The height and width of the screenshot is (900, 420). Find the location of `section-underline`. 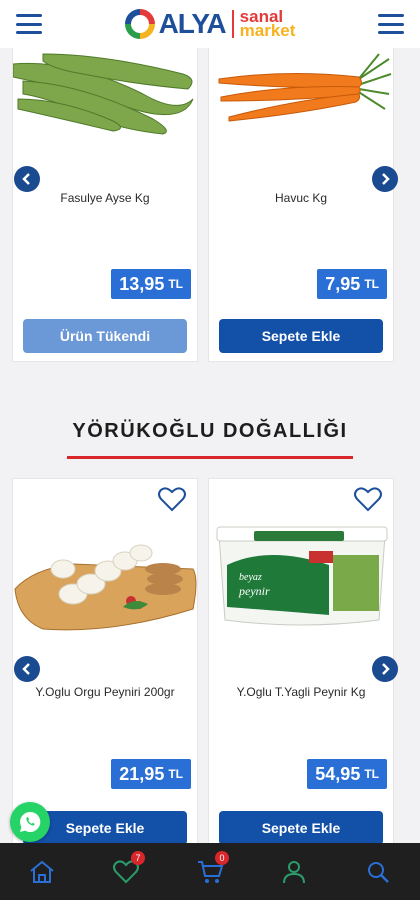

section-underline is located at coordinates (210, 457).